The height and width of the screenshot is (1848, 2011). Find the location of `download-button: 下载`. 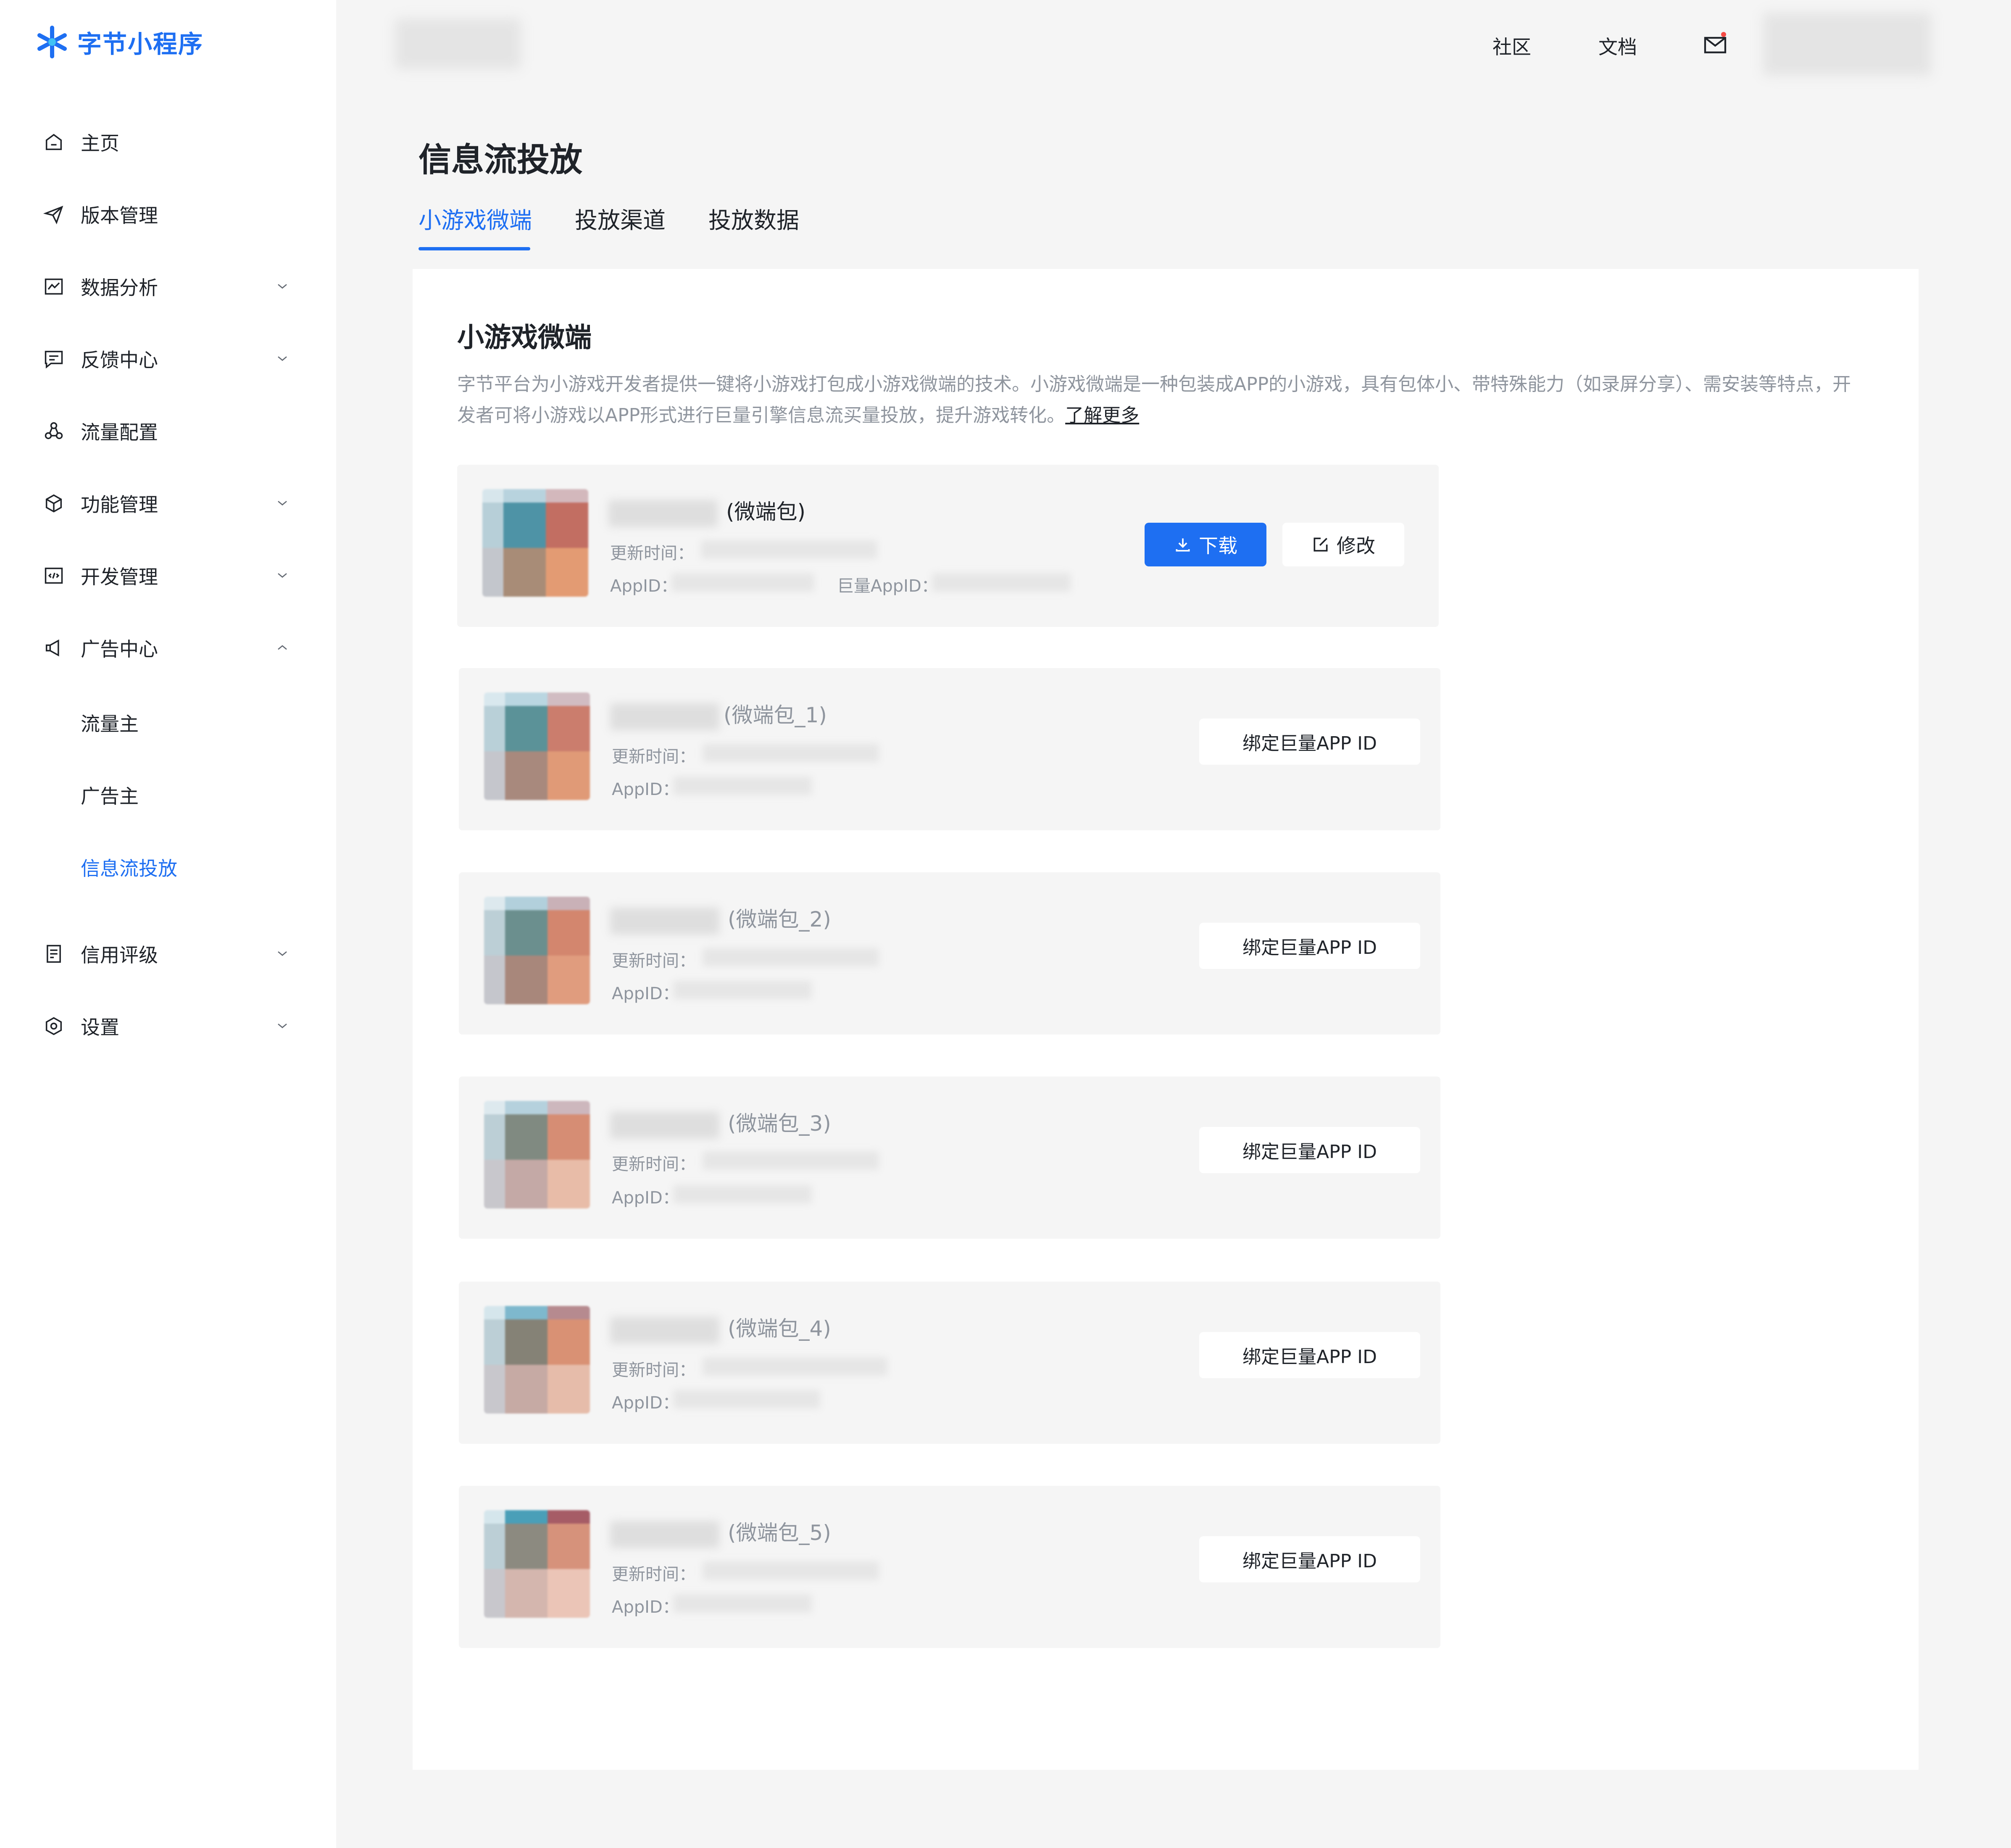

download-button: 下载 is located at coordinates (1205, 544).